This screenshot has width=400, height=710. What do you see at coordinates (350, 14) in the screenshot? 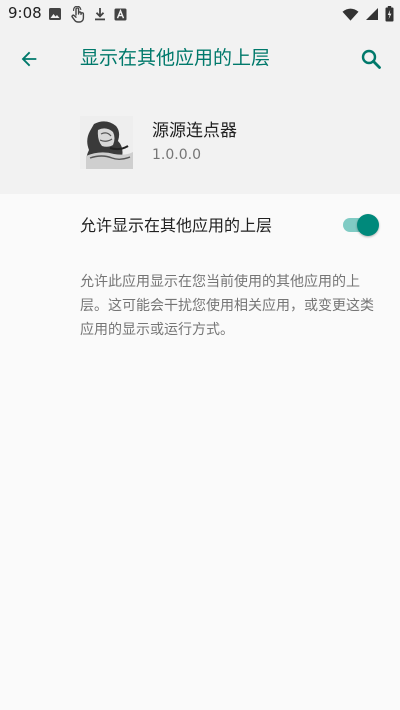
I see `wifi-icon` at bounding box center [350, 14].